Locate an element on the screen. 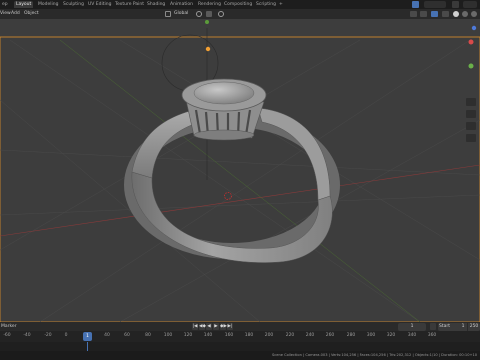  tick-label: 300 is located at coordinates (371, 335).